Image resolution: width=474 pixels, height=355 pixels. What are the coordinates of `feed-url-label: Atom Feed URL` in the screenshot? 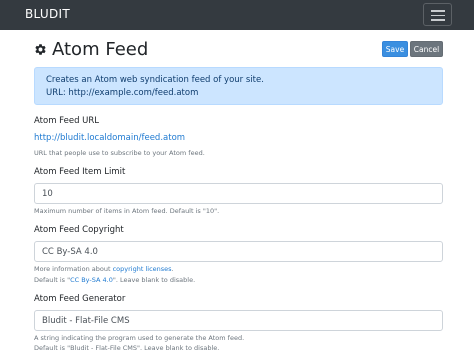 It's located at (67, 121).